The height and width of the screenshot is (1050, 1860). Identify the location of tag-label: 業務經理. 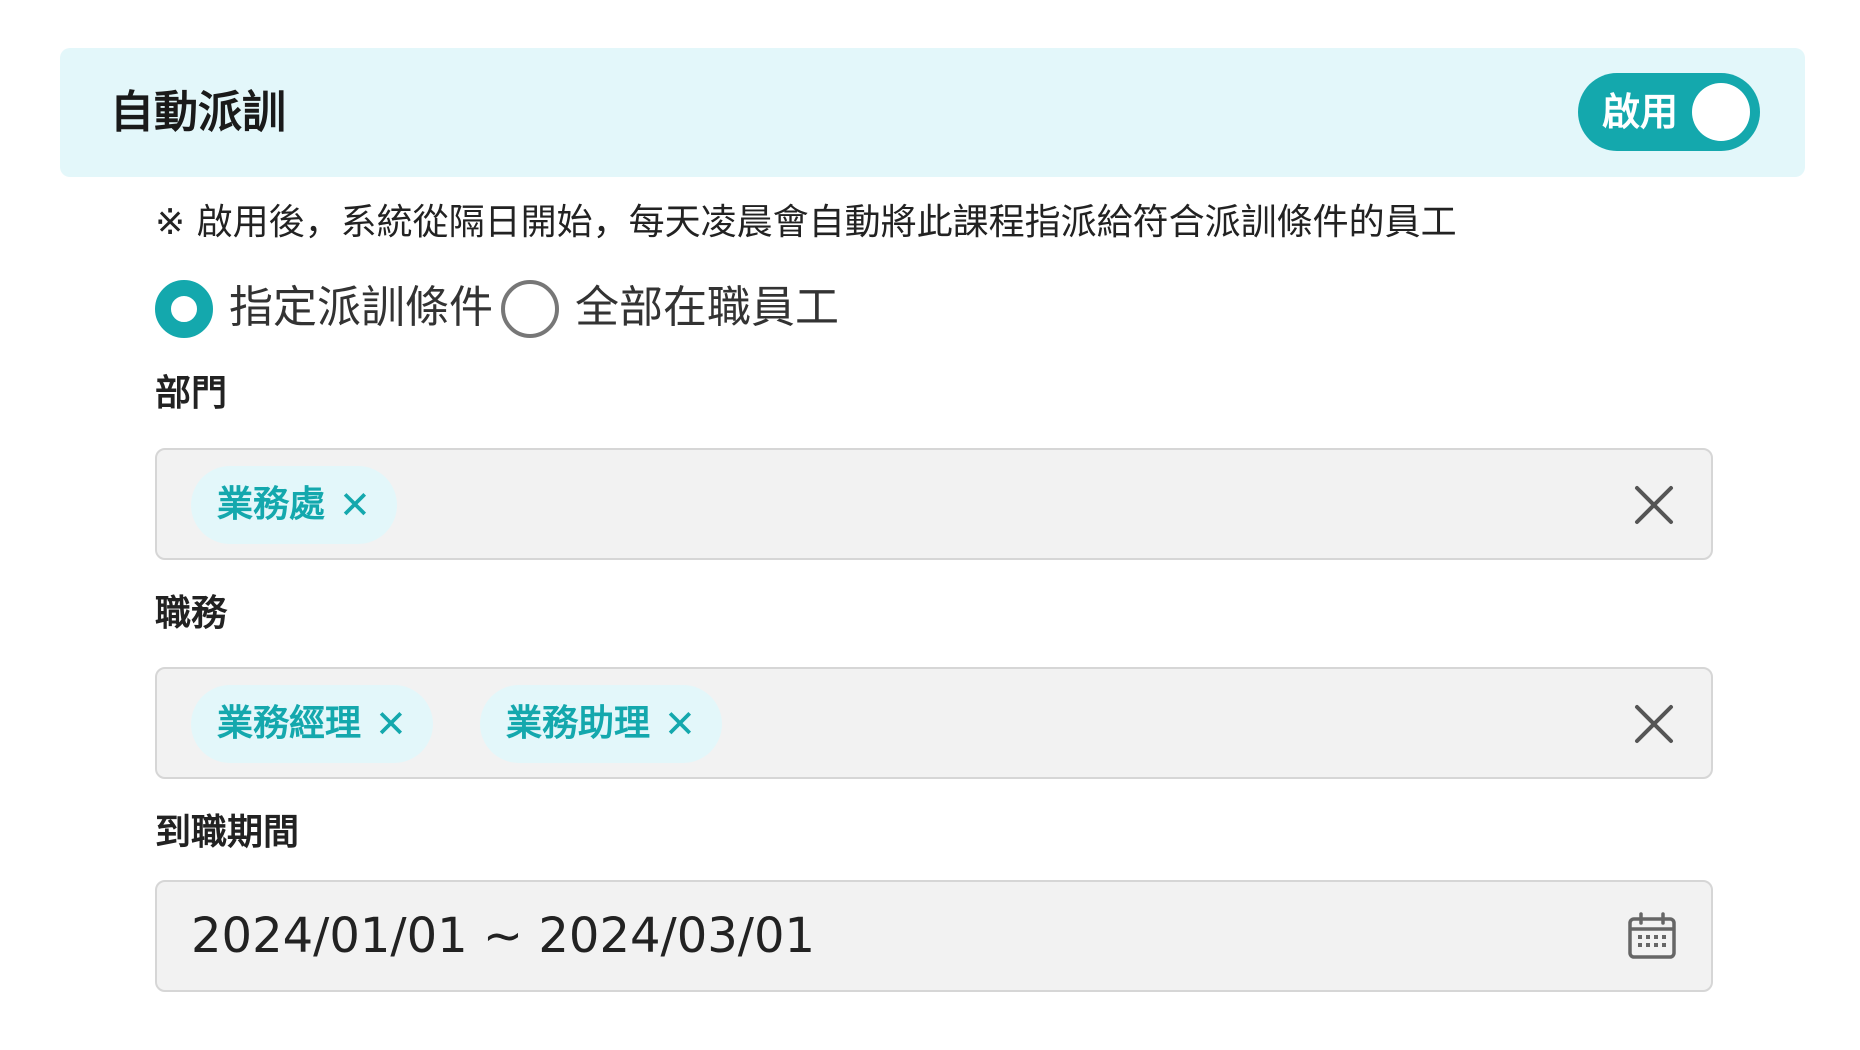
(289, 723).